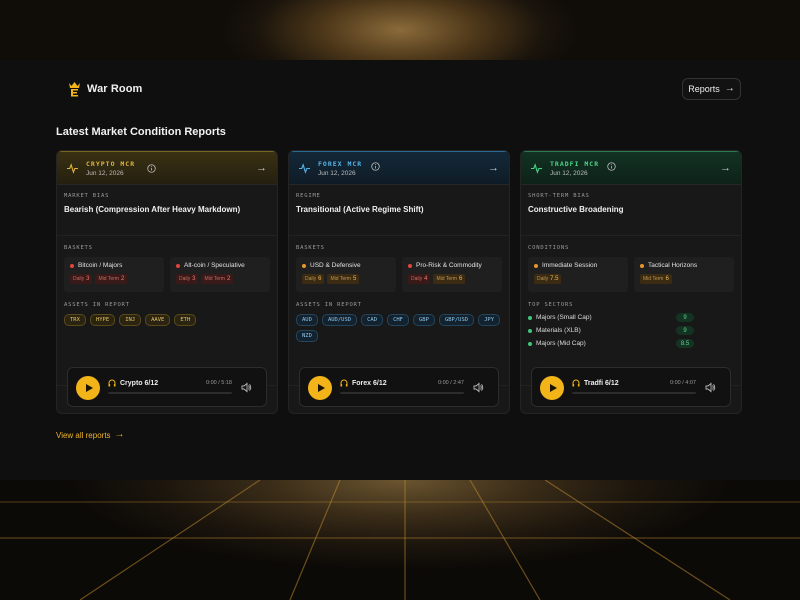  I want to click on daily-score-tag: Daily 3, so click(81, 279).